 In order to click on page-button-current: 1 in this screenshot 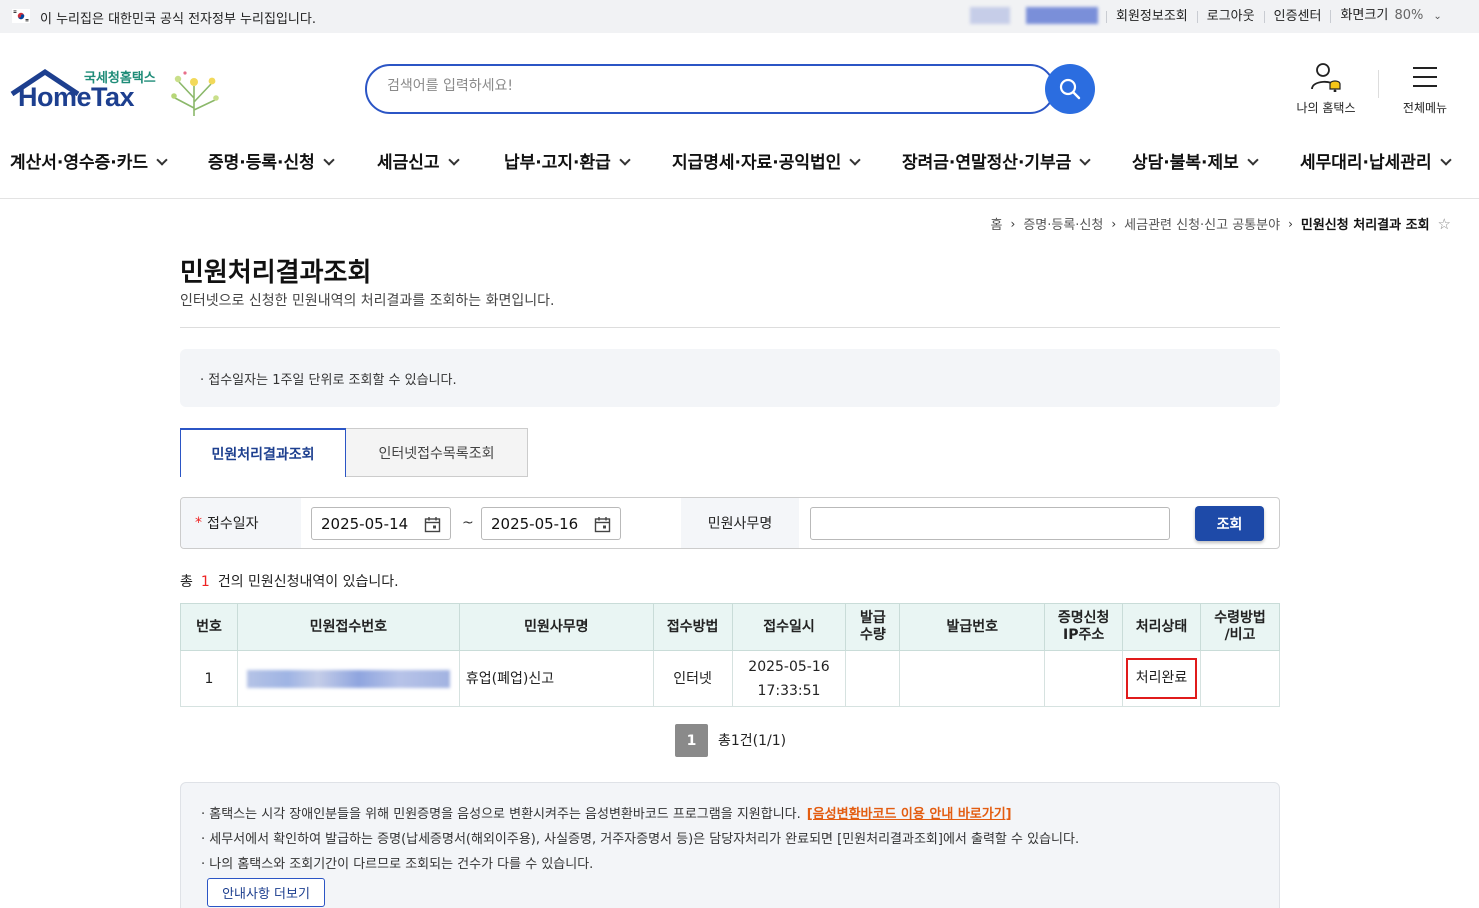, I will do `click(691, 740)`.